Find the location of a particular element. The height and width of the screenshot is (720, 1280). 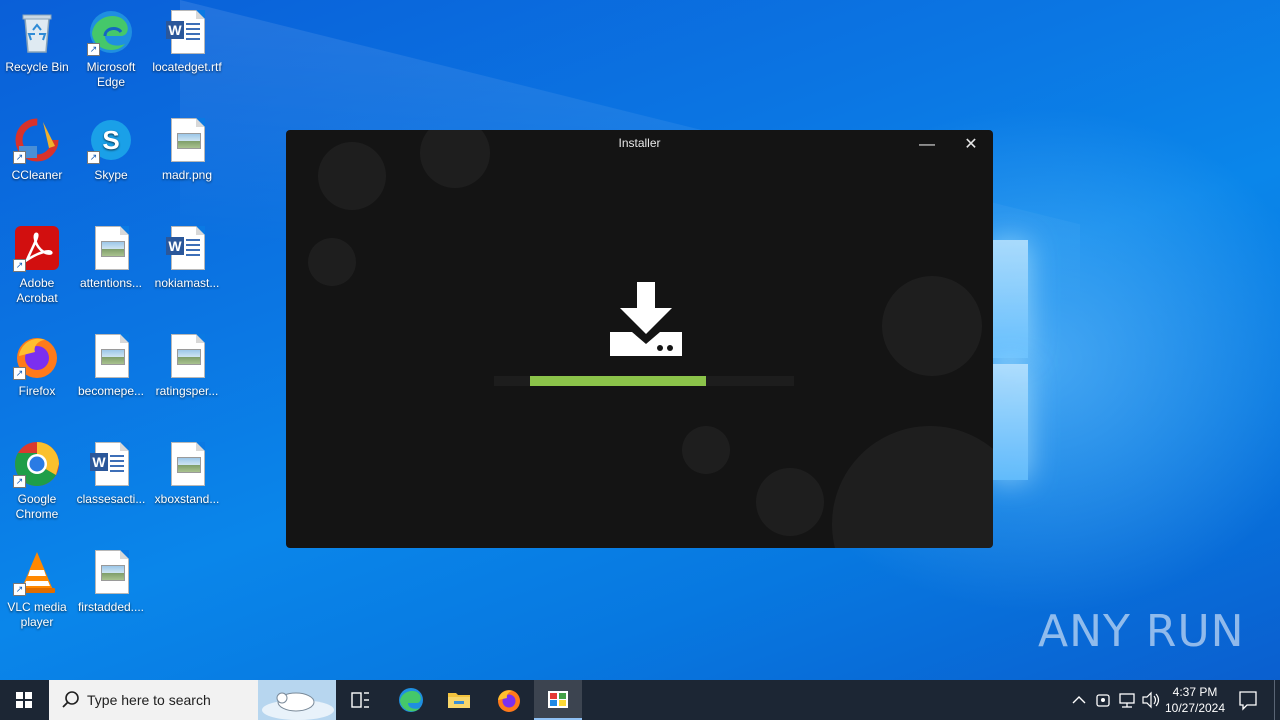

clock-date: 10/27/2024 is located at coordinates (1195, 708).